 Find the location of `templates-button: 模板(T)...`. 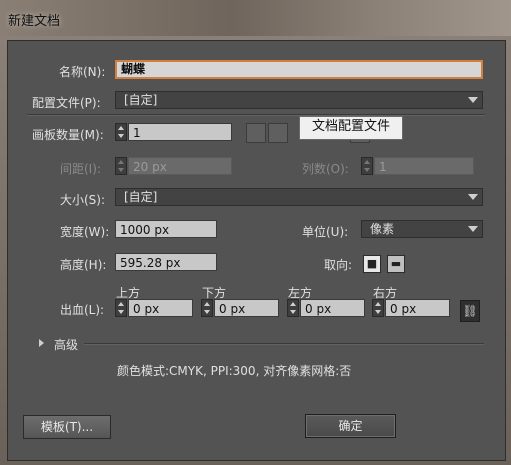

templates-button: 模板(T)... is located at coordinates (67, 427).